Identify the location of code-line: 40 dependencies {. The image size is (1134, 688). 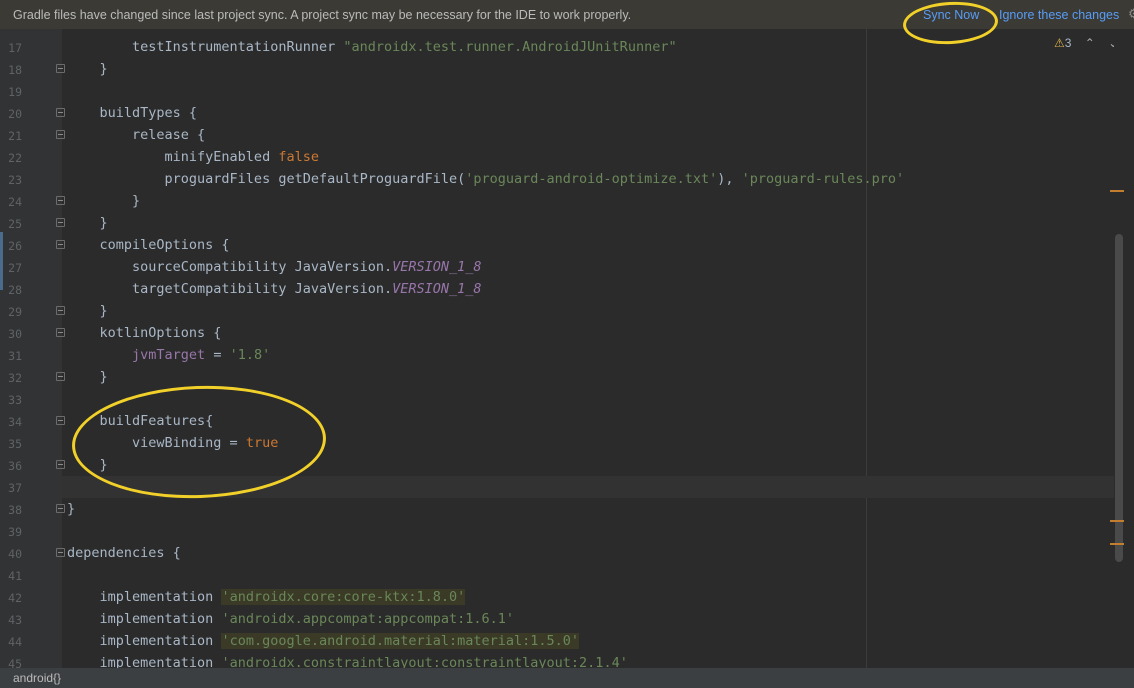
(567, 553).